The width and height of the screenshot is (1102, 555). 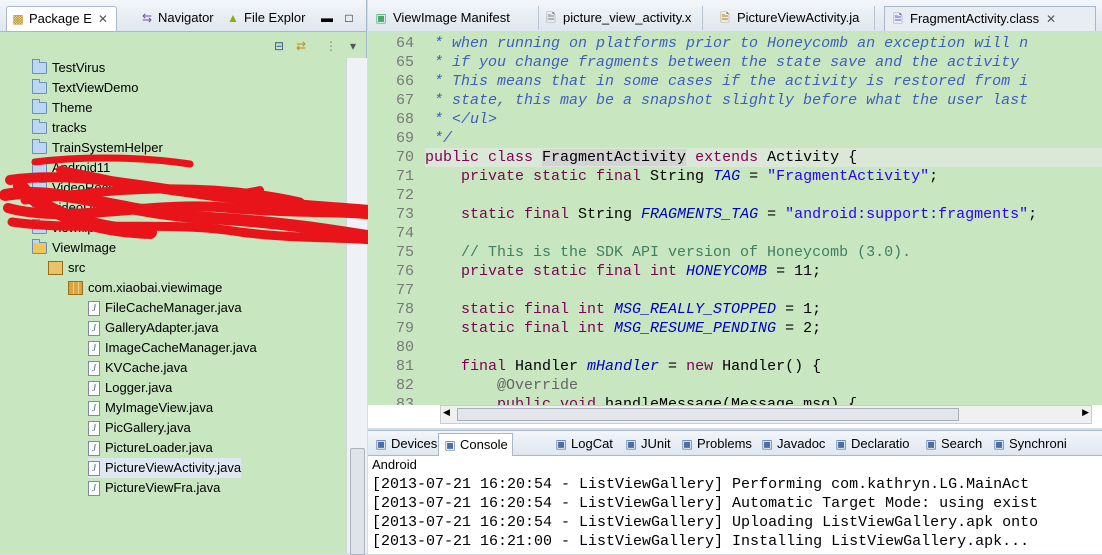 I want to click on view-menu-chevron-icon: ▾, so click(x=353, y=46).